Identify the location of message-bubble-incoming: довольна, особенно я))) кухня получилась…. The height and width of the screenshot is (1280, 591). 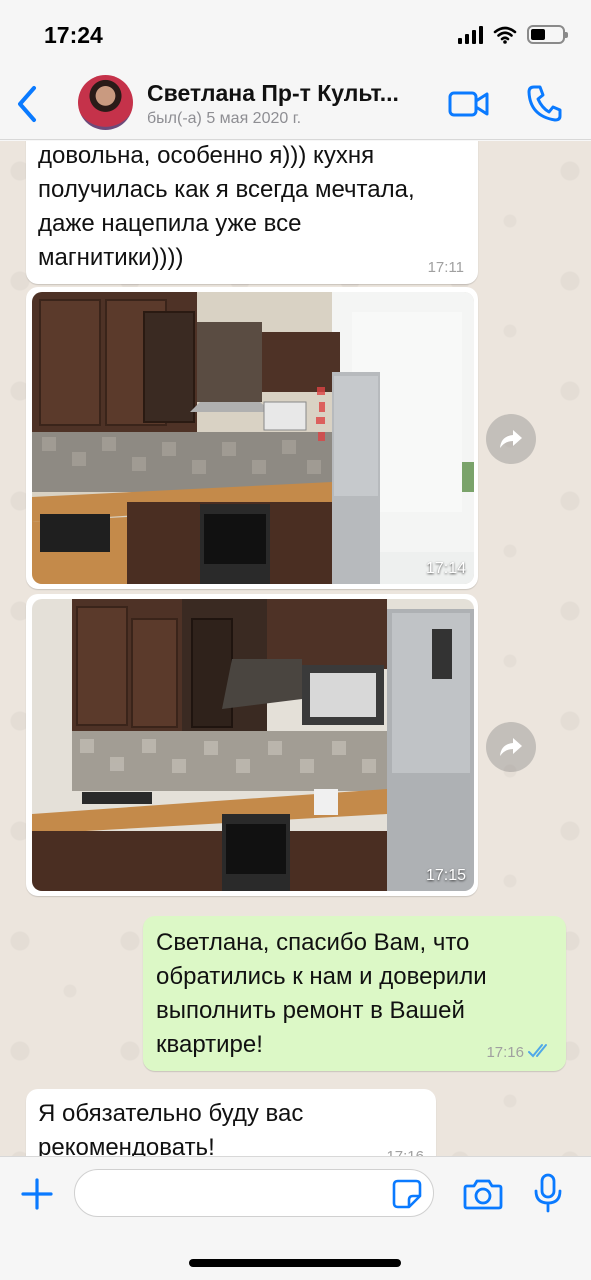
(252, 212).